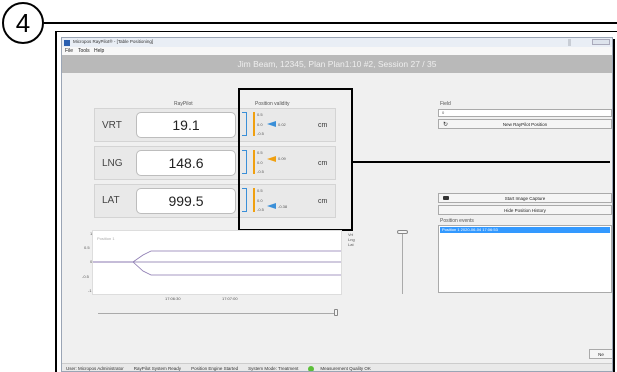  Describe the element at coordinates (337, 42) in the screenshot. I see `title-bar: Micropos RayPilot® - [Table Positioning]` at that location.